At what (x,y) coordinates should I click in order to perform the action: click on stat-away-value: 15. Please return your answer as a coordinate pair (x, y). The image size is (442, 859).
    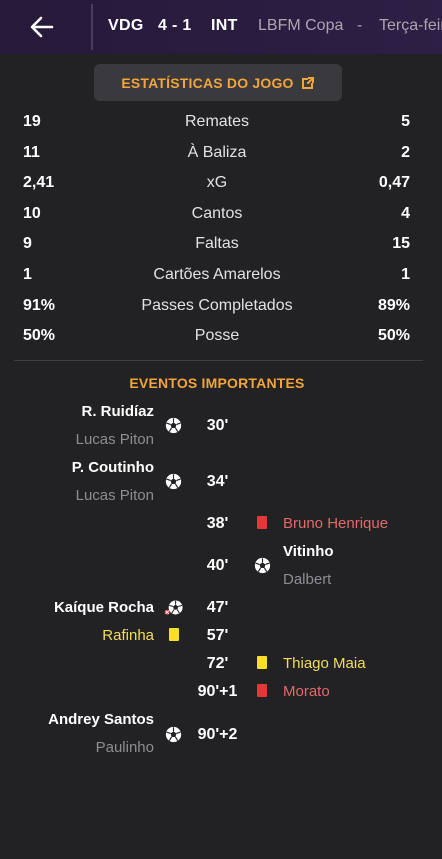
    Looking at the image, I should click on (401, 243).